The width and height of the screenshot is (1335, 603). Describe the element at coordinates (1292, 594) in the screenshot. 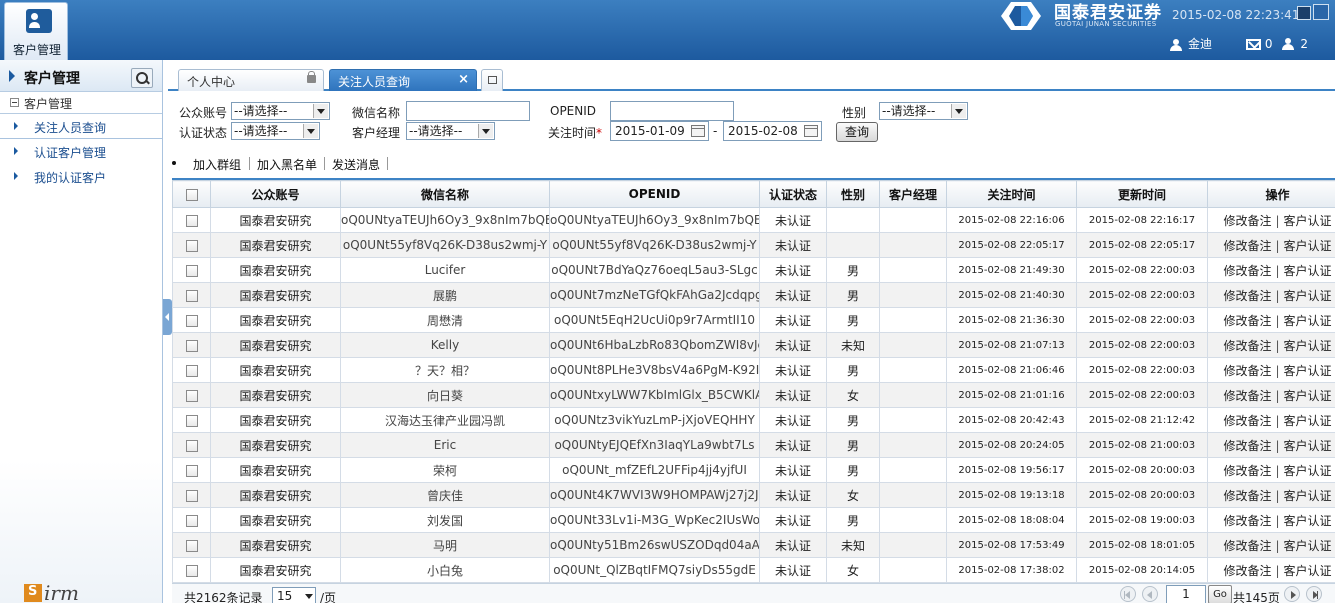

I see `next-page-icon` at that location.